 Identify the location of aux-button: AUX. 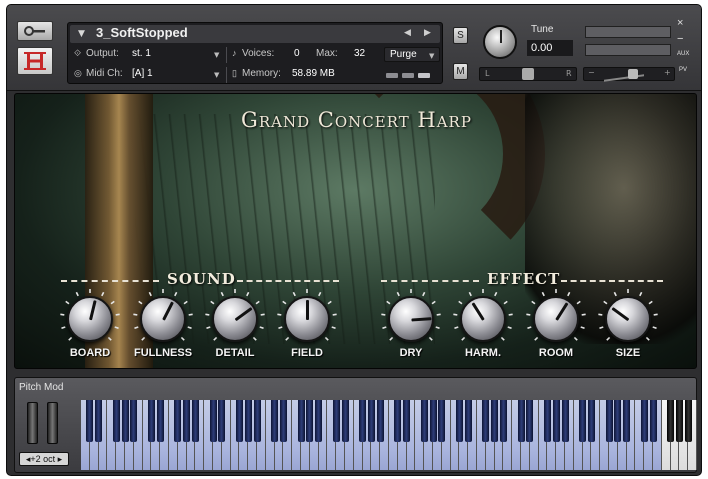
(683, 54).